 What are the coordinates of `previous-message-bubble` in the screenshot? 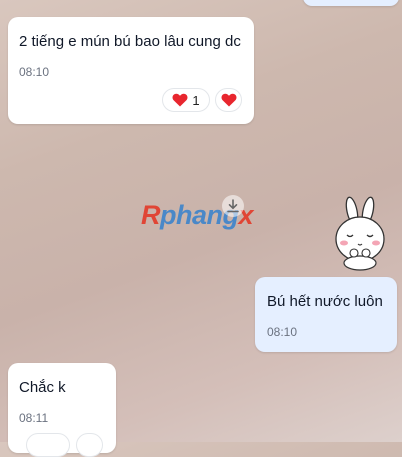 It's located at (351, 3).